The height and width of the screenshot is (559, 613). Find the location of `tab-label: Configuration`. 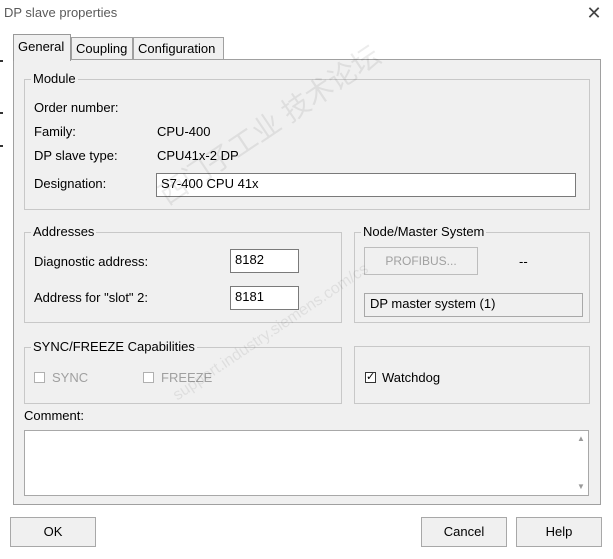

tab-label: Configuration is located at coordinates (177, 48).